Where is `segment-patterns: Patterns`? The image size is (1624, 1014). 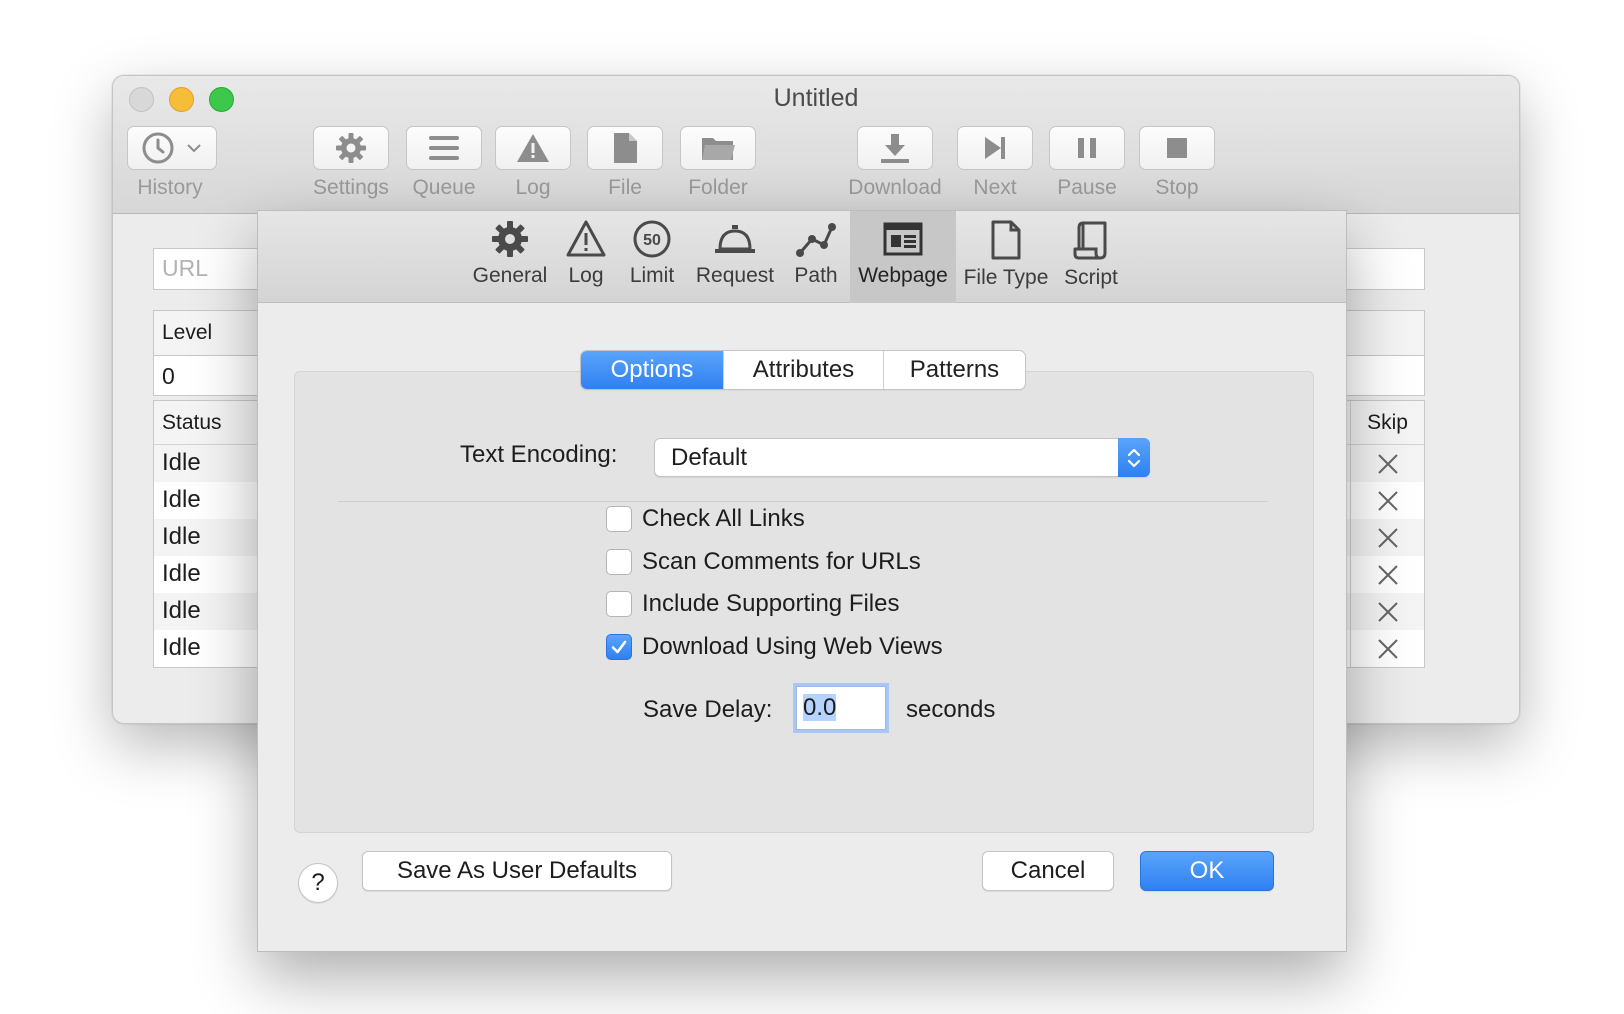 segment-patterns: Patterns is located at coordinates (954, 370).